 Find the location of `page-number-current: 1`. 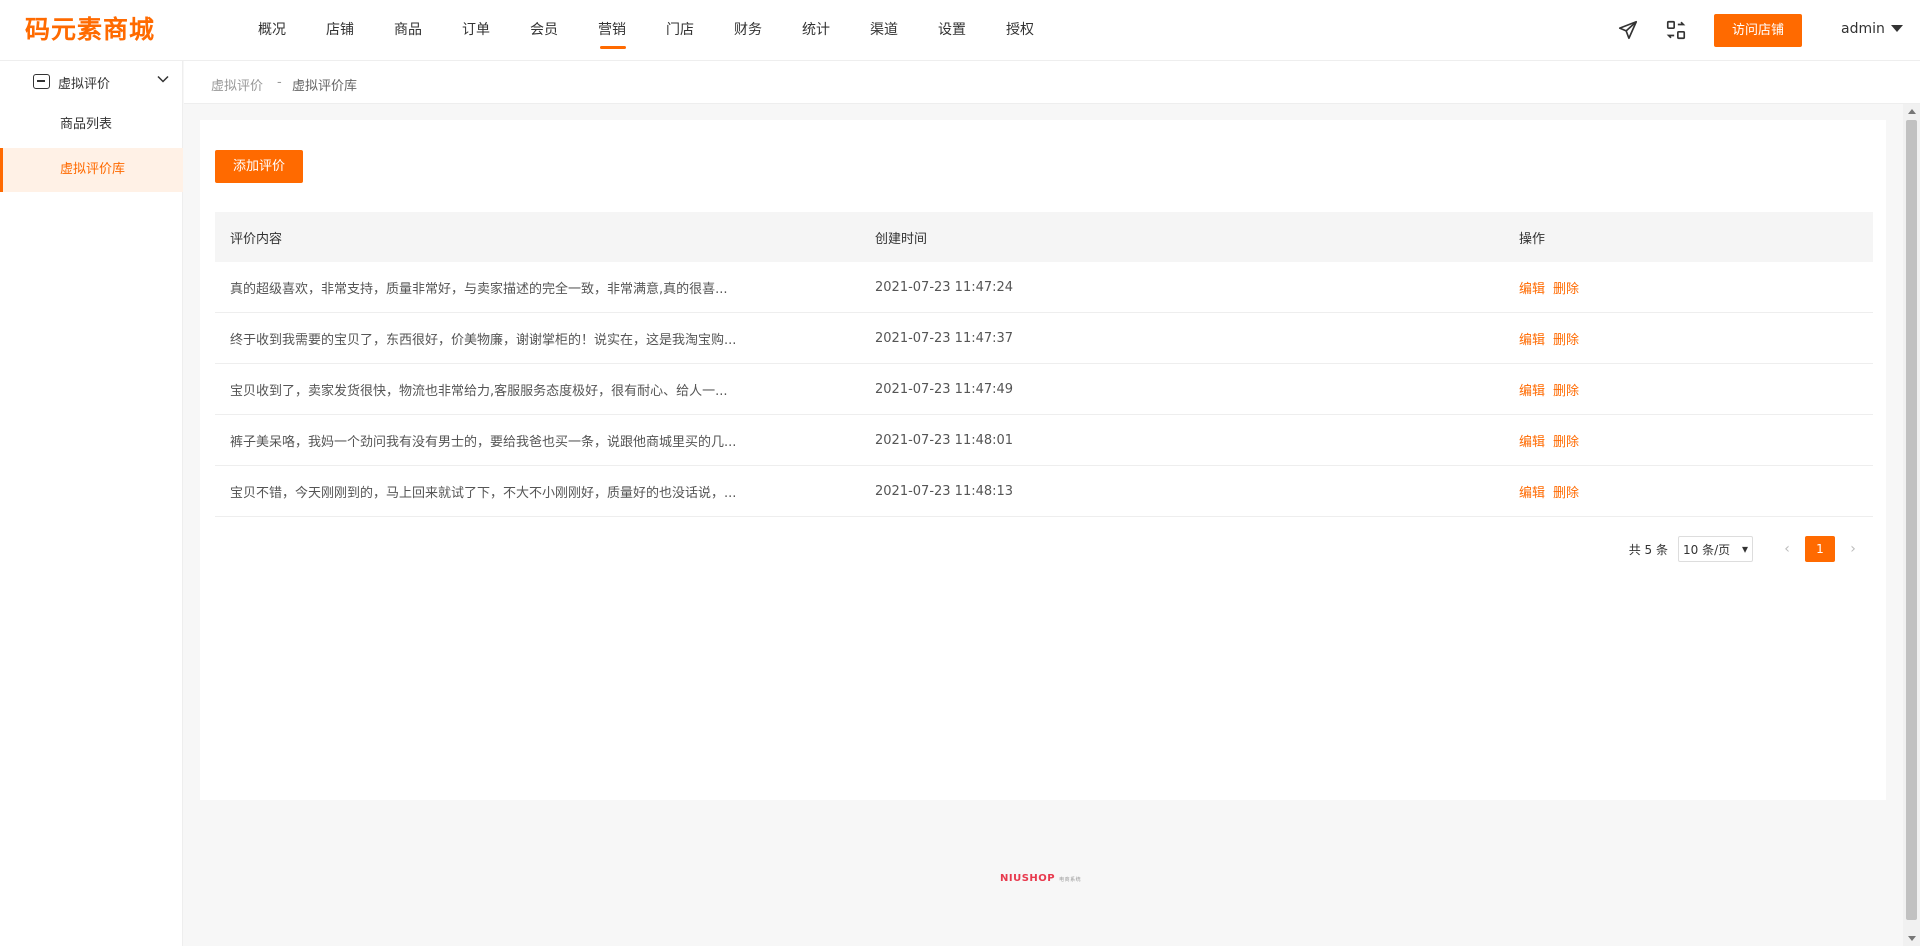

page-number-current: 1 is located at coordinates (1820, 549).